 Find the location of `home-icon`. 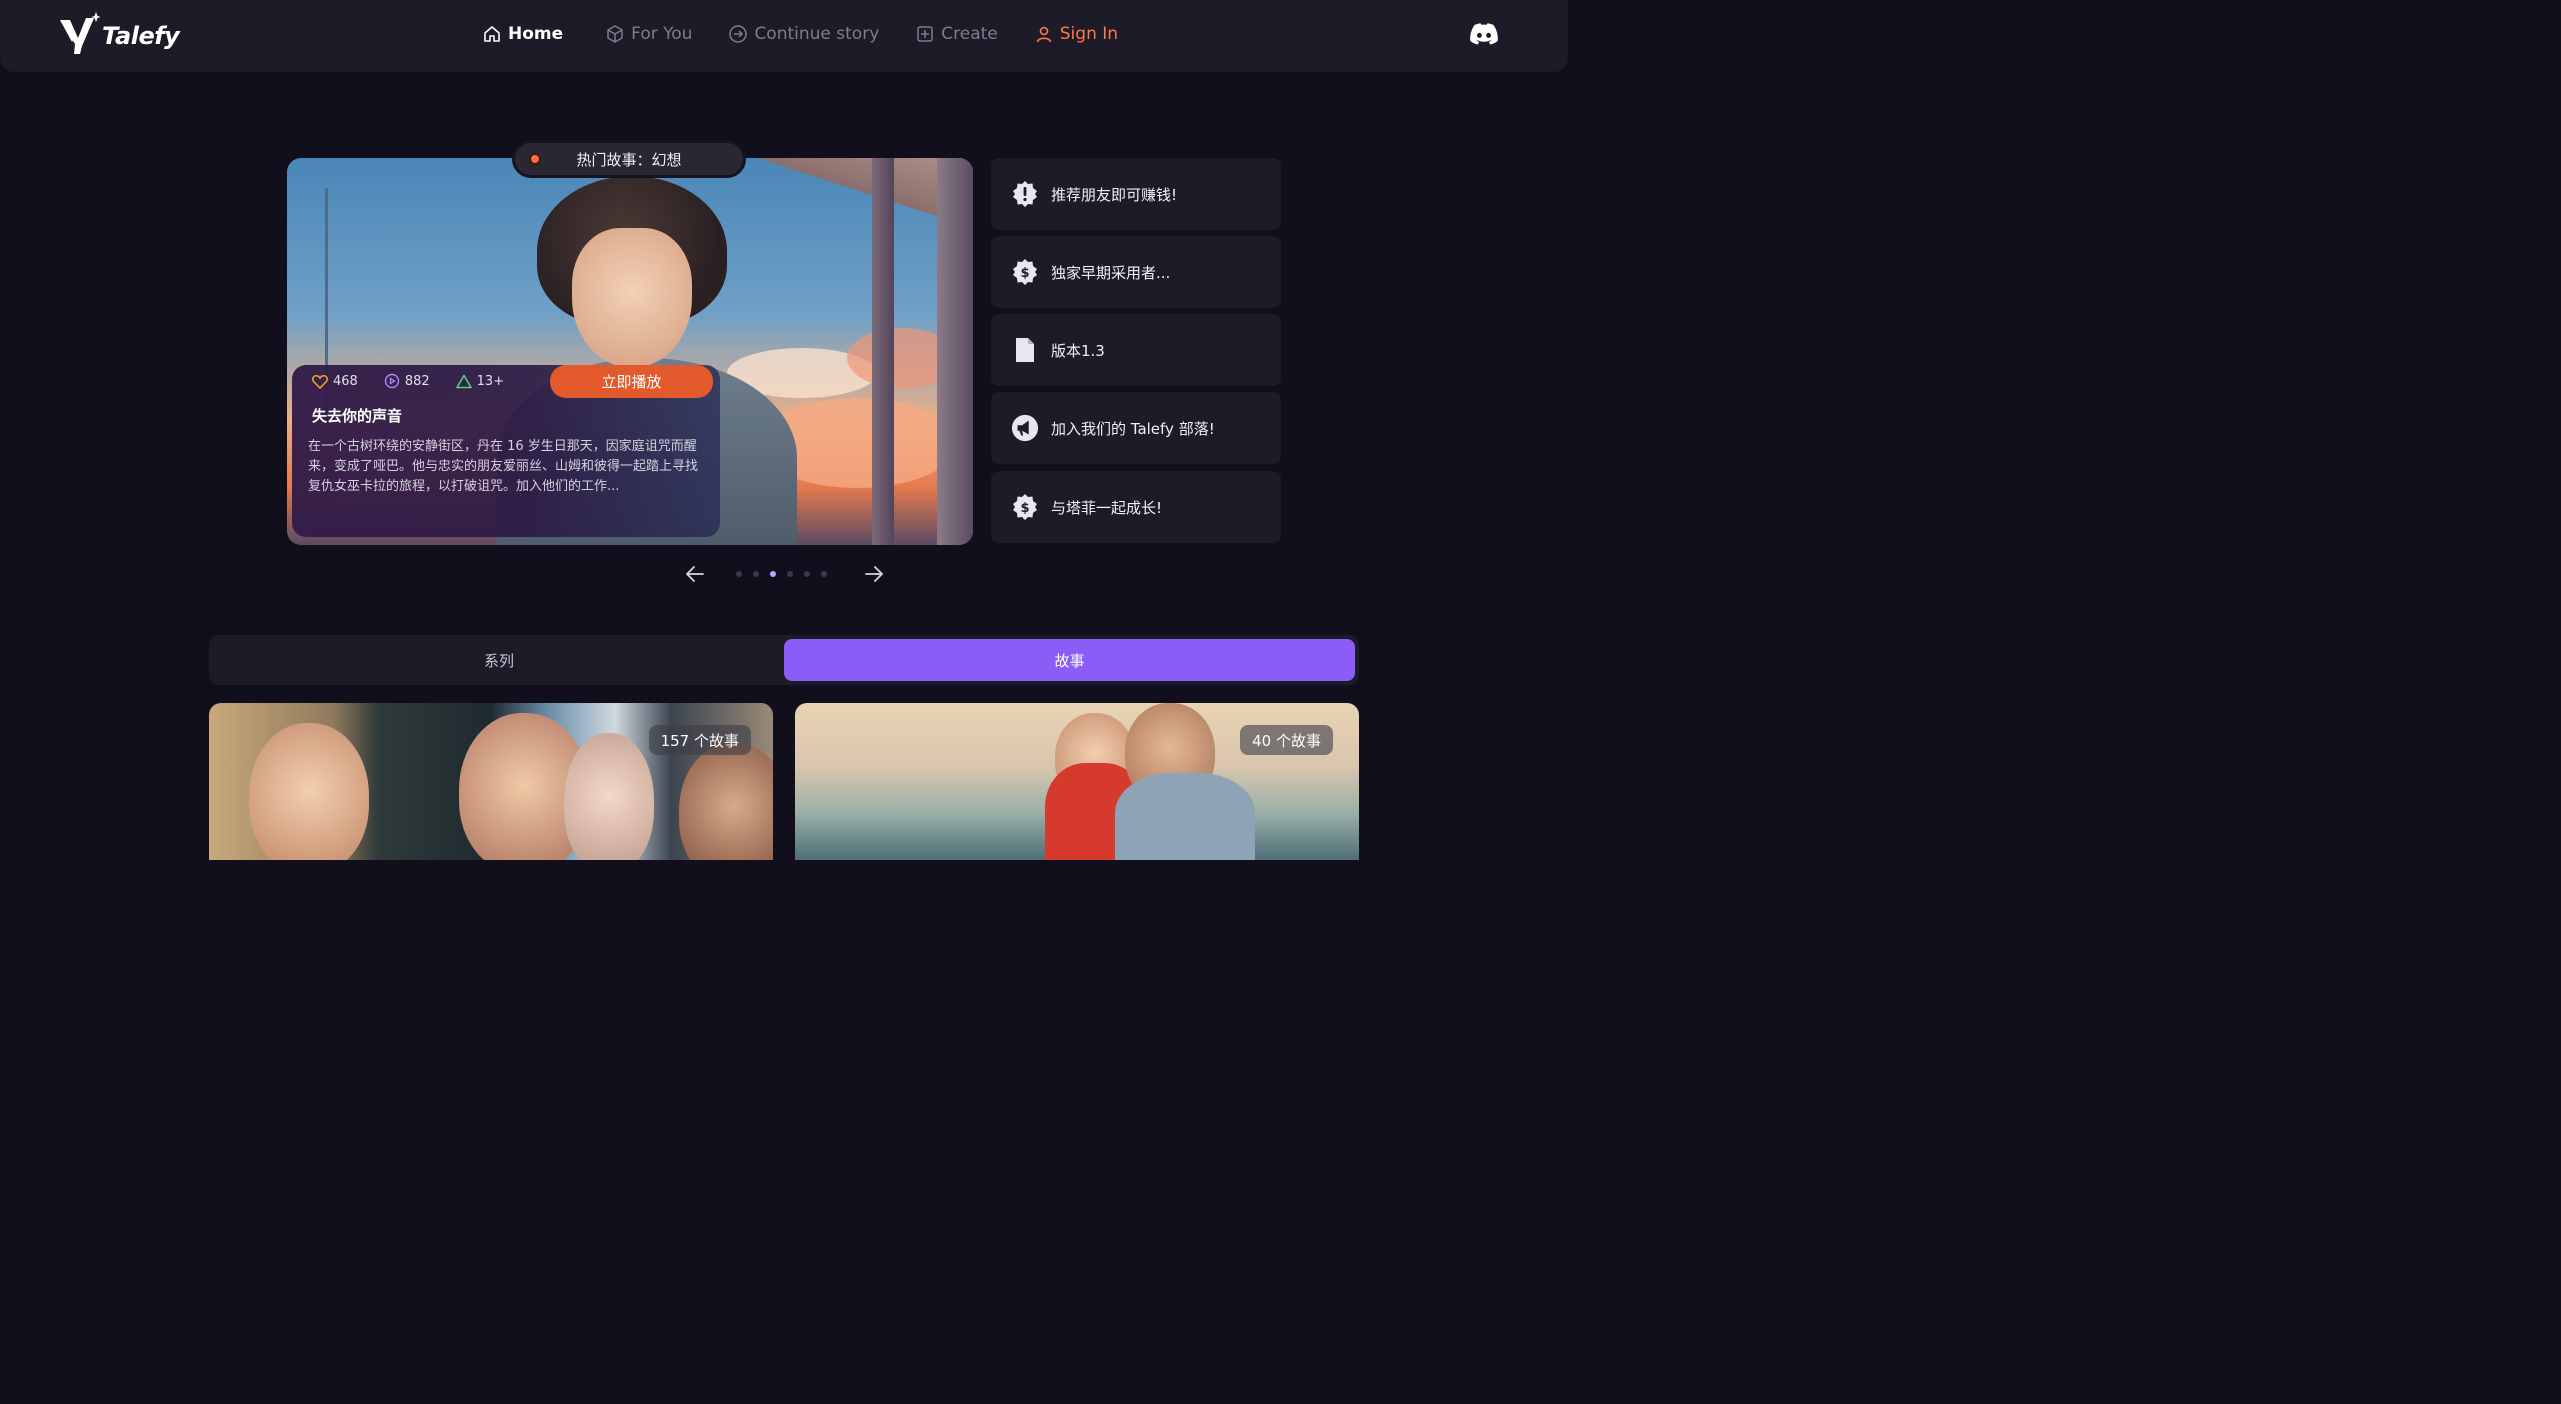

home-icon is located at coordinates (492, 34).